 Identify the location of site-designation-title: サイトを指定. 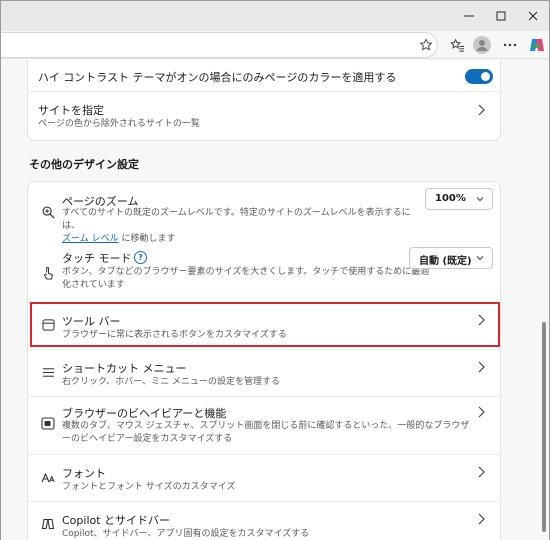
(71, 110).